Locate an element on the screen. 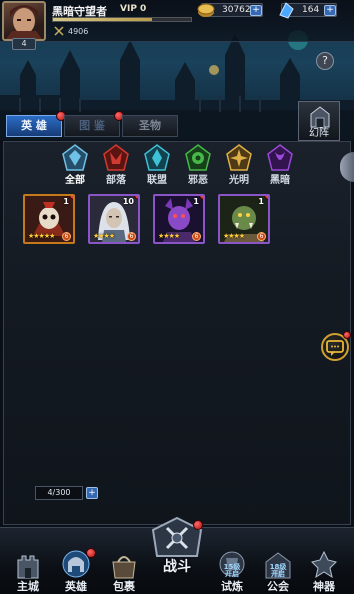  experience-fill is located at coordinates (103, 19).